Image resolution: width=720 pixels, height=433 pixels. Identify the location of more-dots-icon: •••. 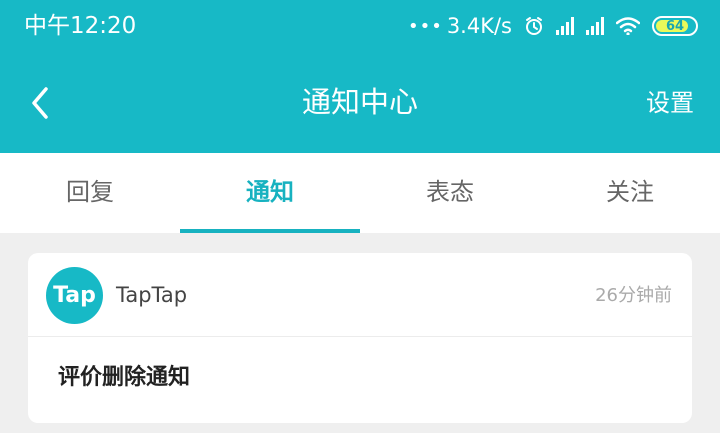
(425, 26).